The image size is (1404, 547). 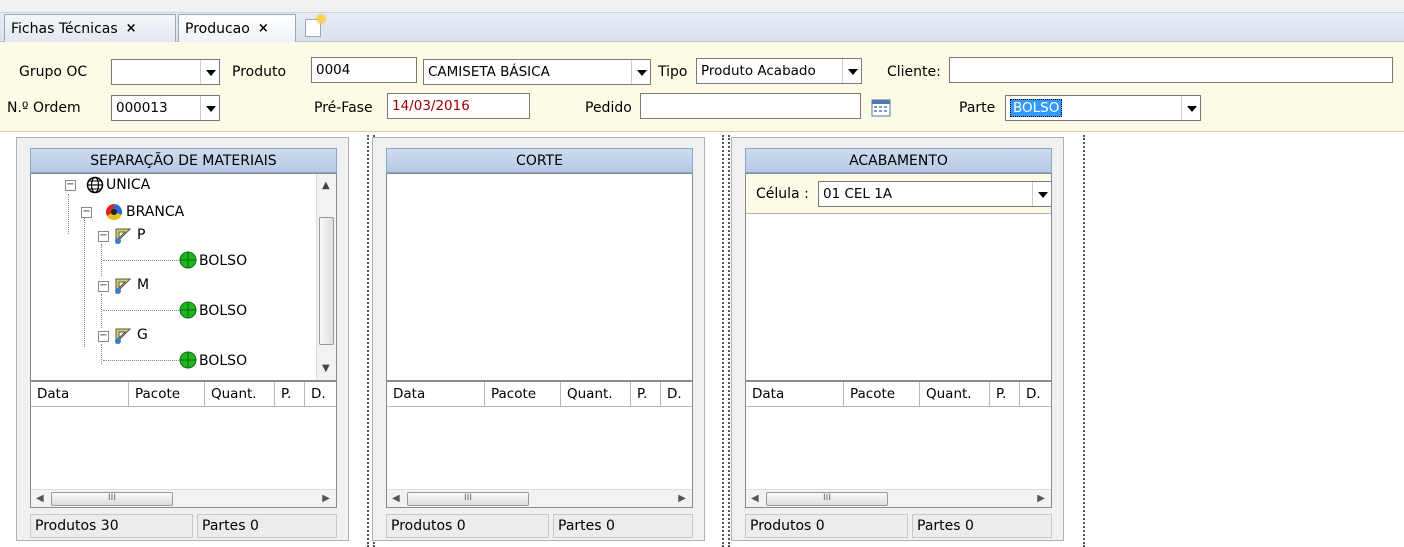 What do you see at coordinates (142, 335) in the screenshot?
I see `tree-node-size-g: G` at bounding box center [142, 335].